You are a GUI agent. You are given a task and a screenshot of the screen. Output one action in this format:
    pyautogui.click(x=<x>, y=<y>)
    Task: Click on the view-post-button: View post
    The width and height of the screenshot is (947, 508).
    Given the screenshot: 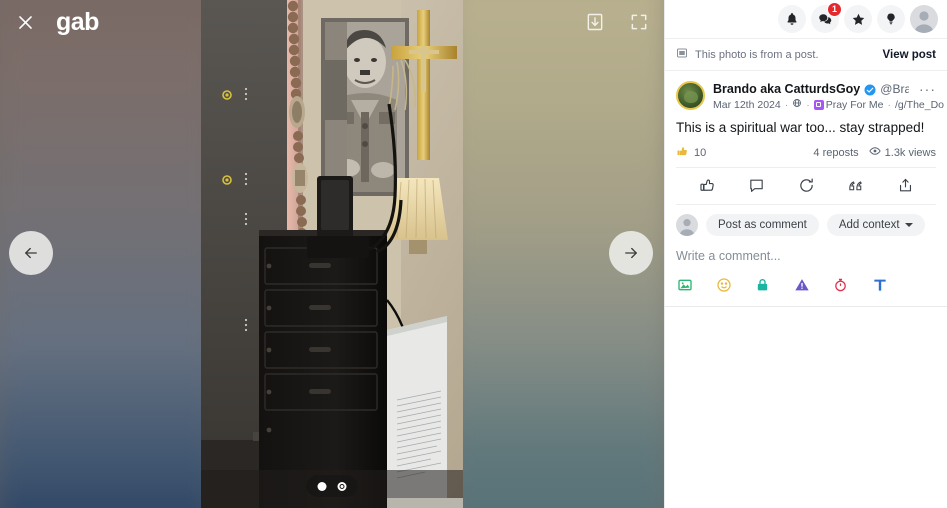 What is the action you would take?
    pyautogui.click(x=909, y=55)
    